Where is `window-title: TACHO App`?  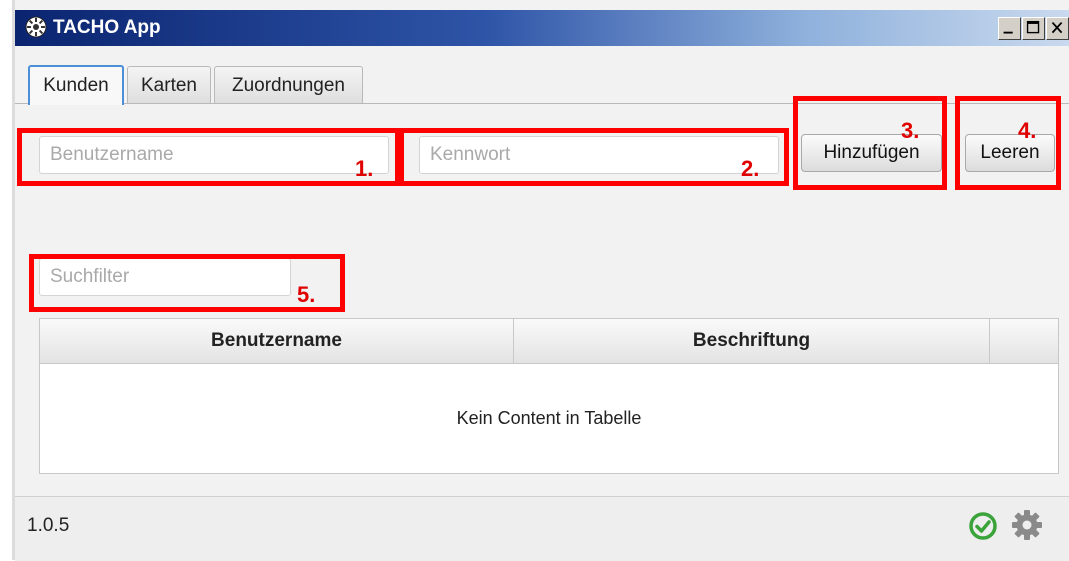
window-title: TACHO App is located at coordinates (107, 27).